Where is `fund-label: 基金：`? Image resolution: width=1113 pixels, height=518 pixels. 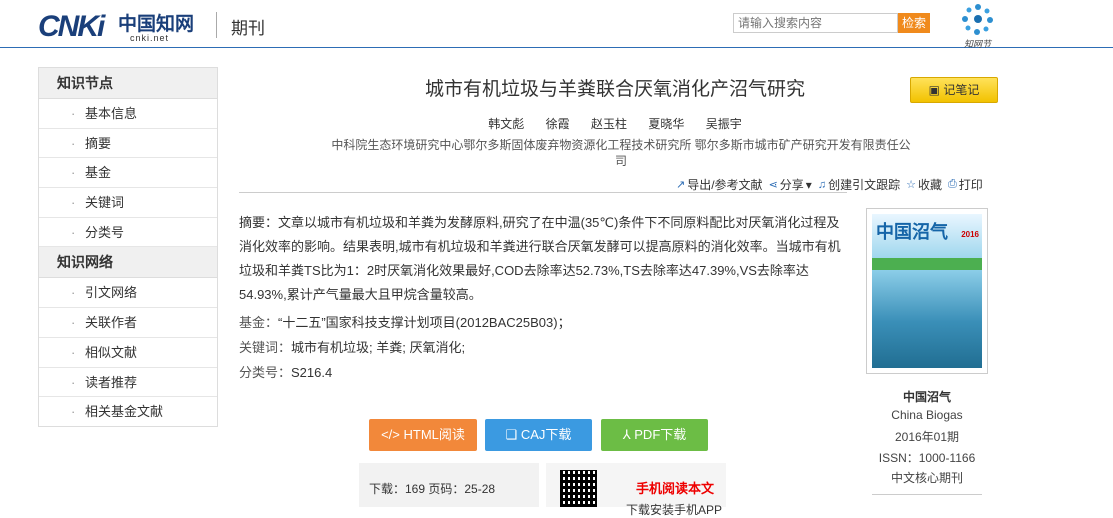
fund-label: 基金： is located at coordinates (259, 322).